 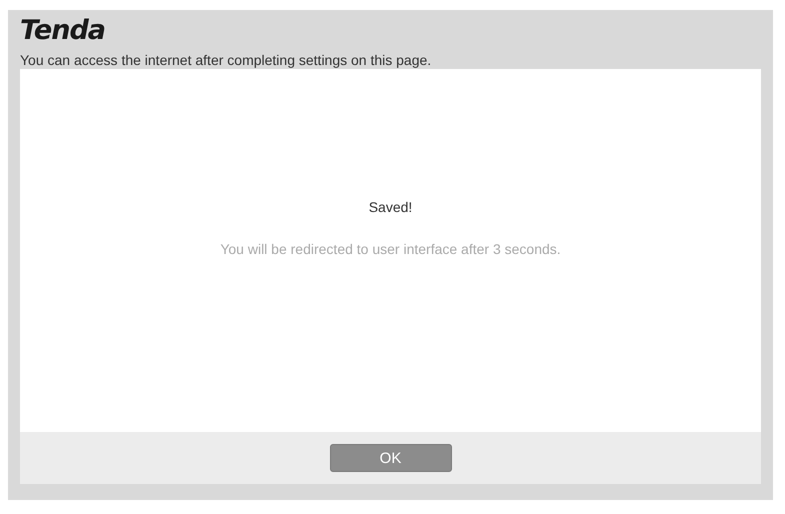 I want to click on brand-logo: Tenda, so click(x=63, y=31).